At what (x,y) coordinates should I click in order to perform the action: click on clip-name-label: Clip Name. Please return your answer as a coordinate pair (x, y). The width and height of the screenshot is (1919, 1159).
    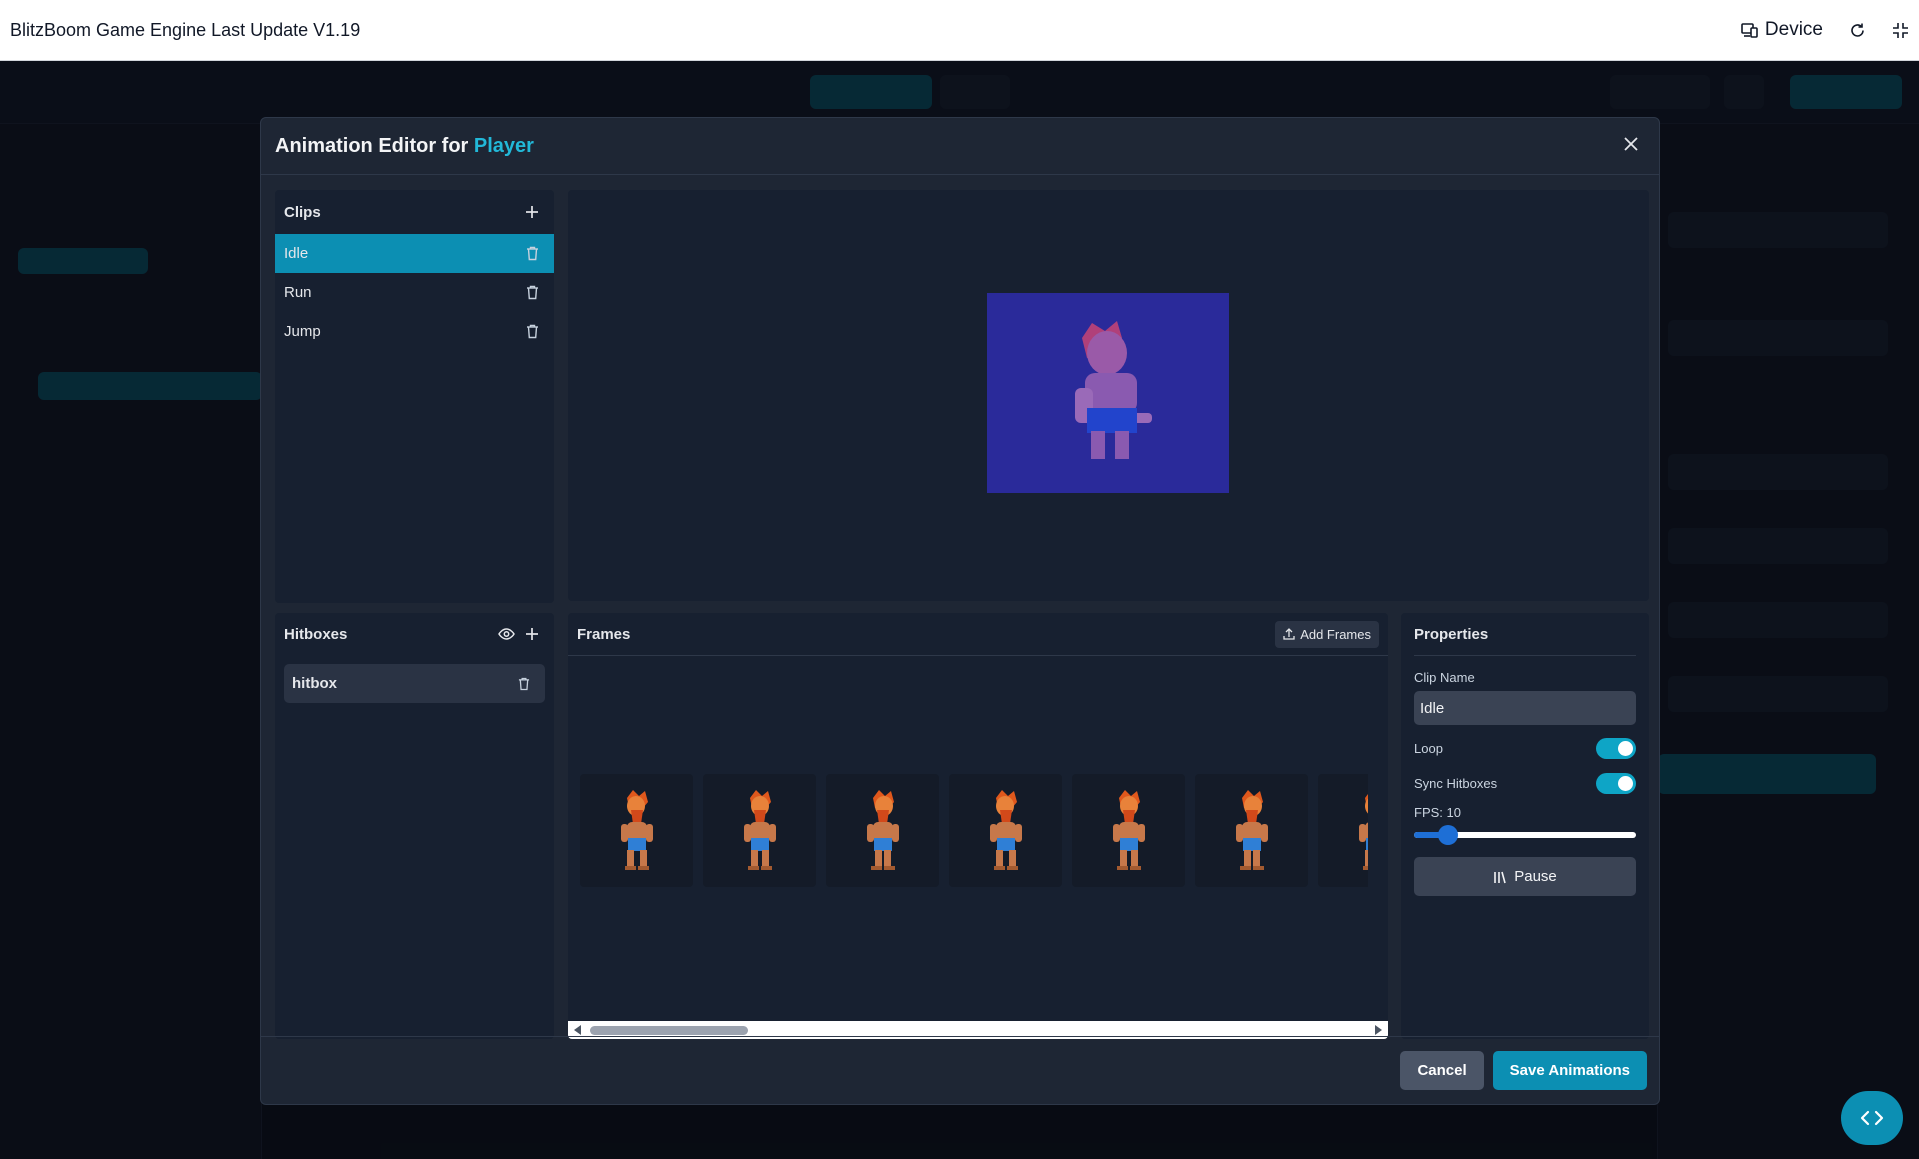
    Looking at the image, I should click on (1444, 677).